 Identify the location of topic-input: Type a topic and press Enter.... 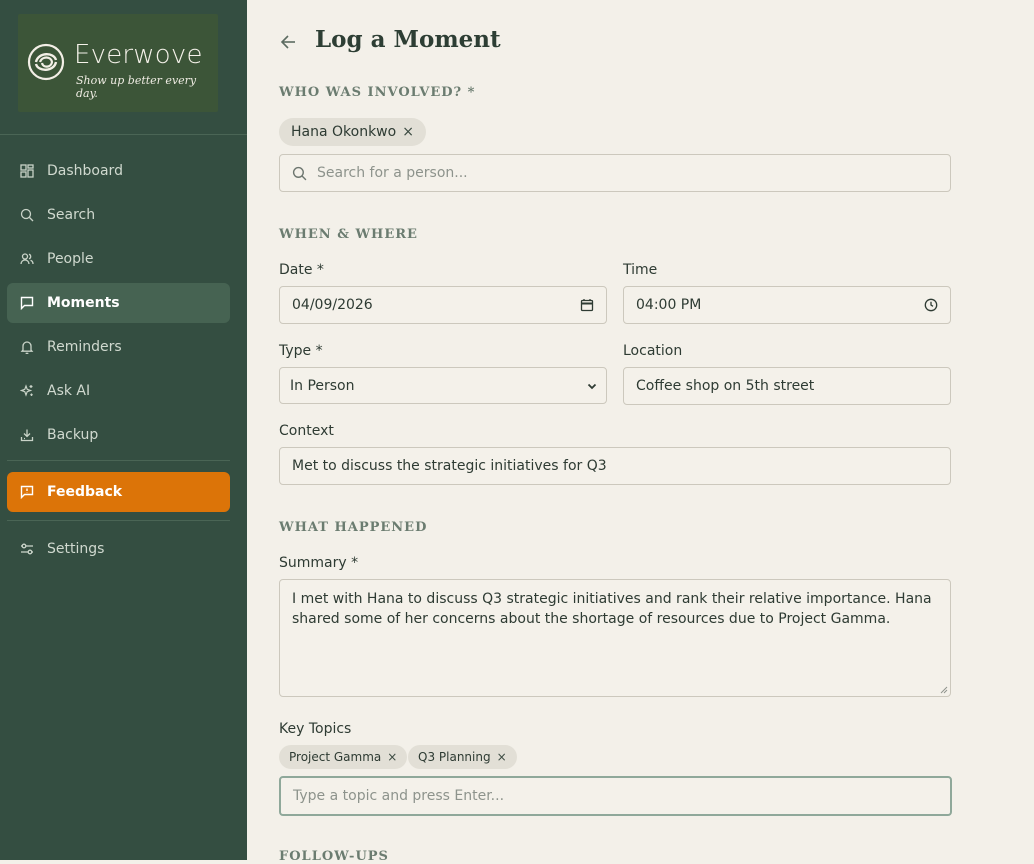
(615, 796).